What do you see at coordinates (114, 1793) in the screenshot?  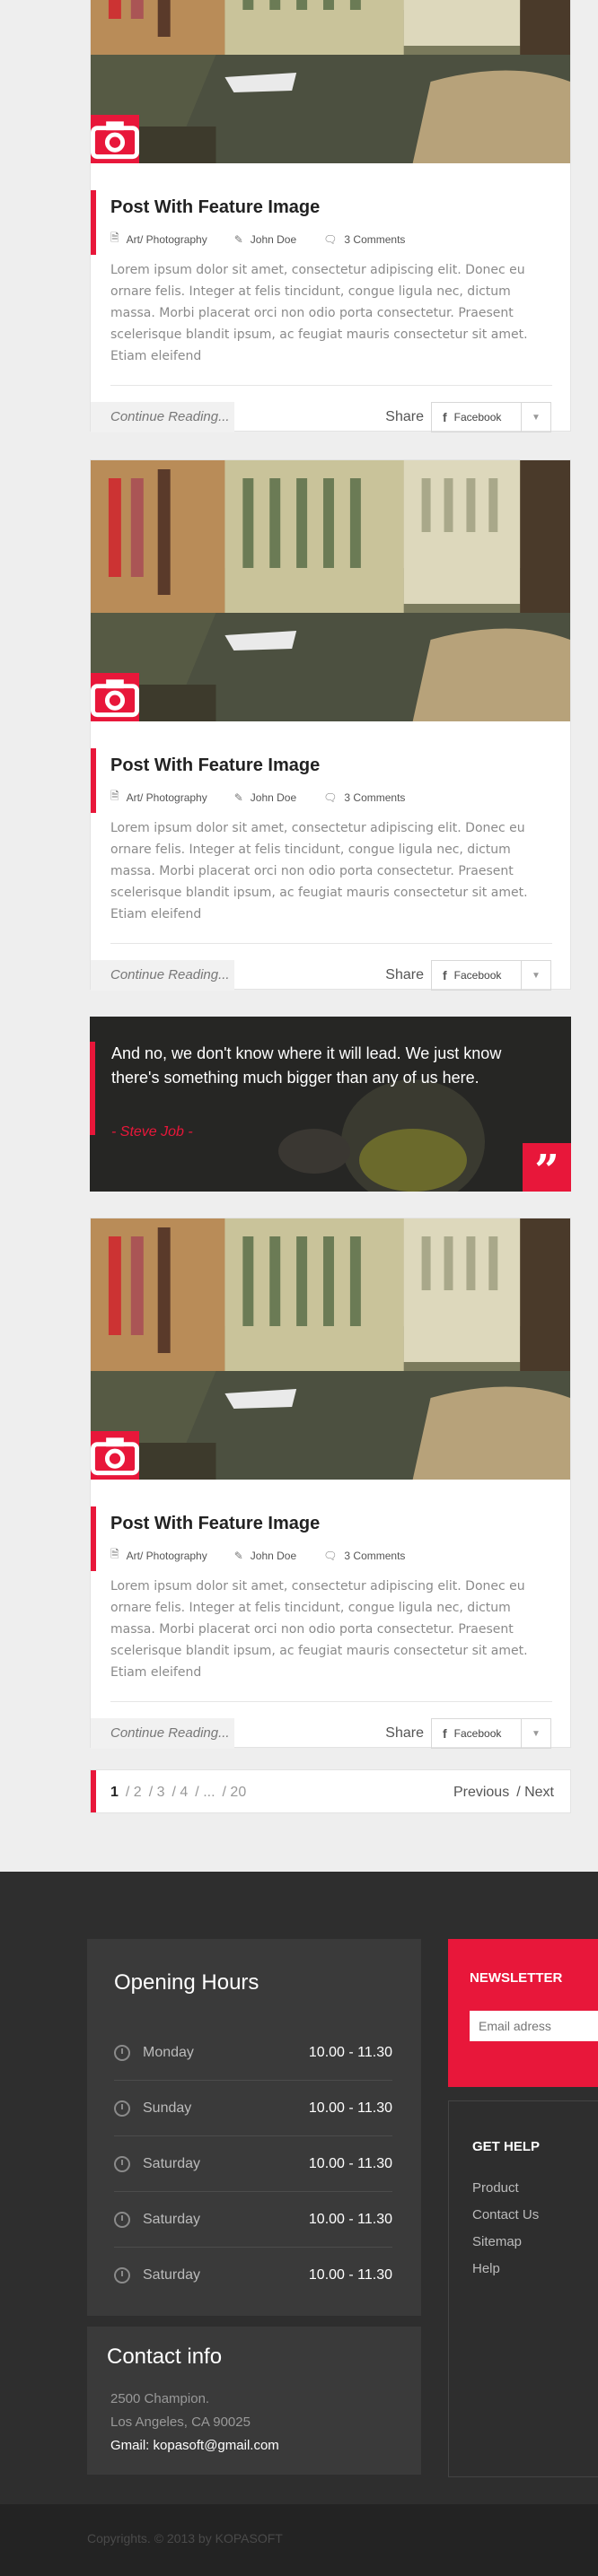 I see `page-link-current: 1` at bounding box center [114, 1793].